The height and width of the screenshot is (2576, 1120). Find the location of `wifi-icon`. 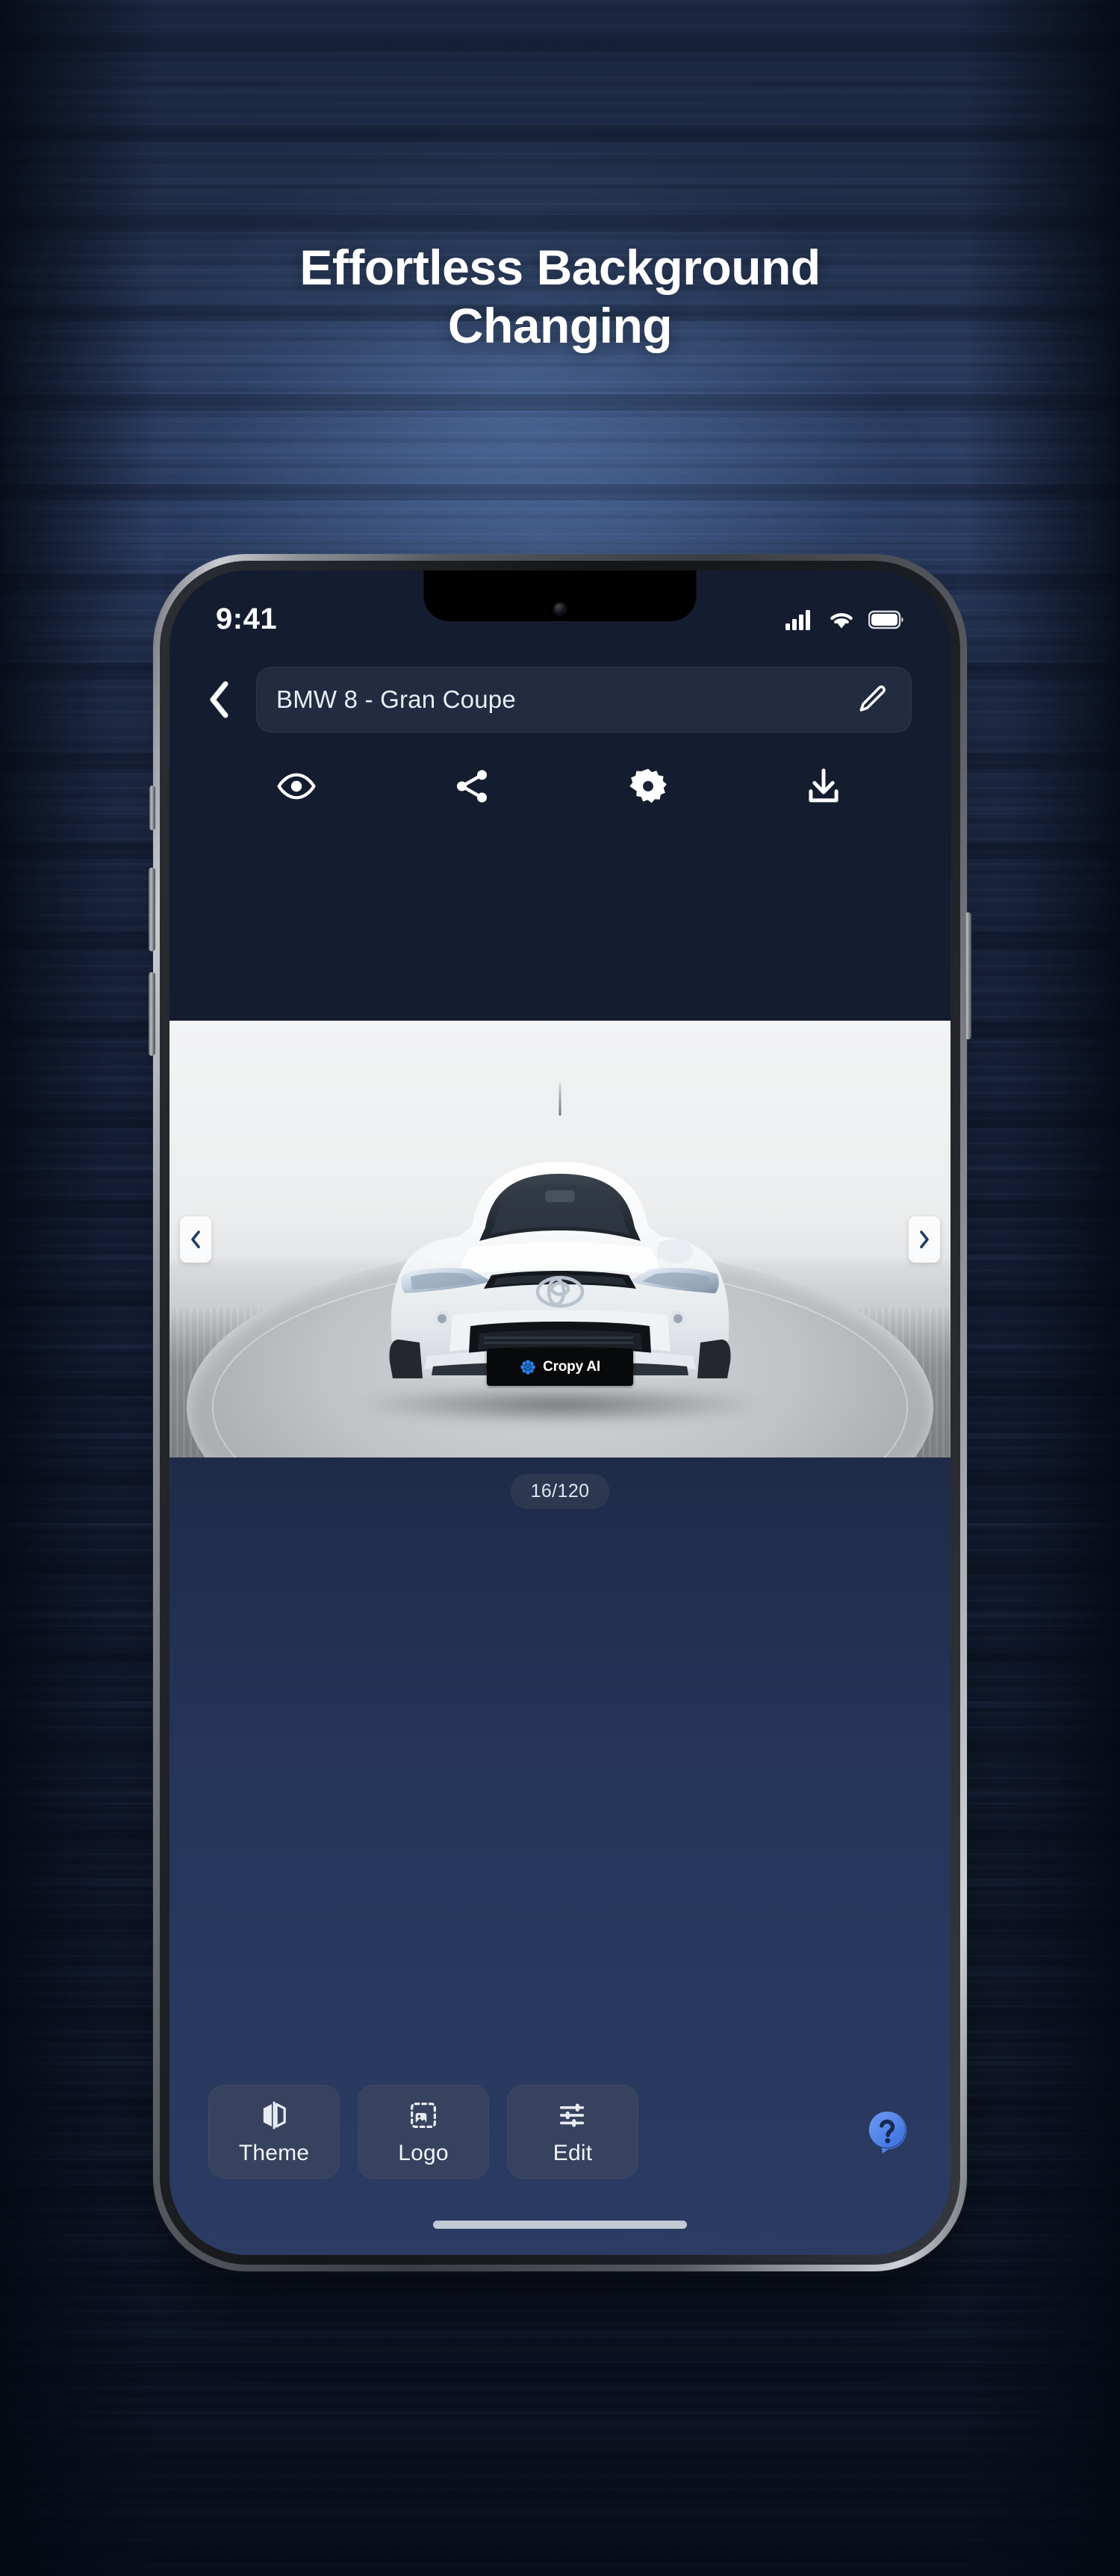

wifi-icon is located at coordinates (841, 620).